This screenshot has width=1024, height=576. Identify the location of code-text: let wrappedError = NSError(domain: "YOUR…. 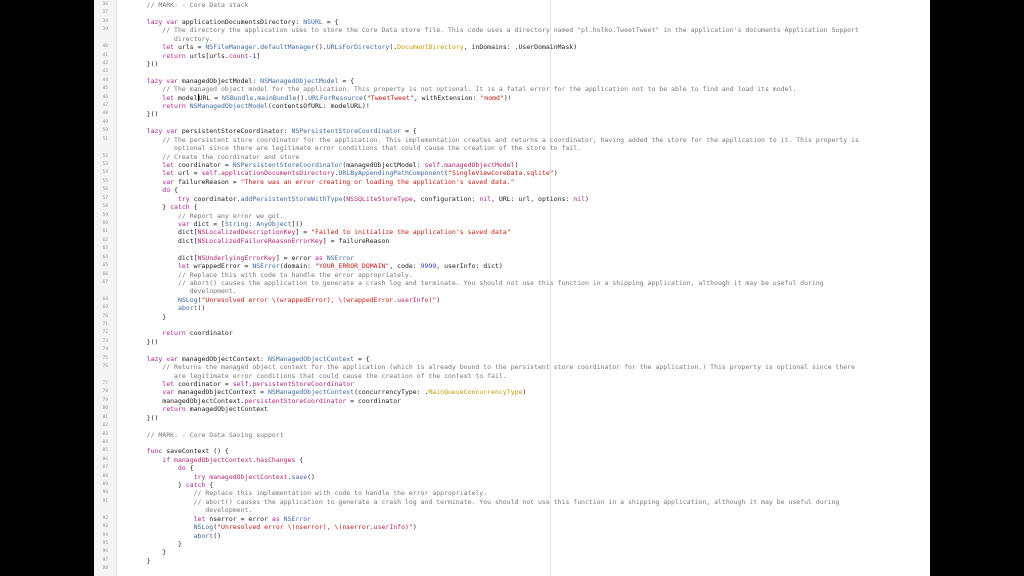
(317, 266).